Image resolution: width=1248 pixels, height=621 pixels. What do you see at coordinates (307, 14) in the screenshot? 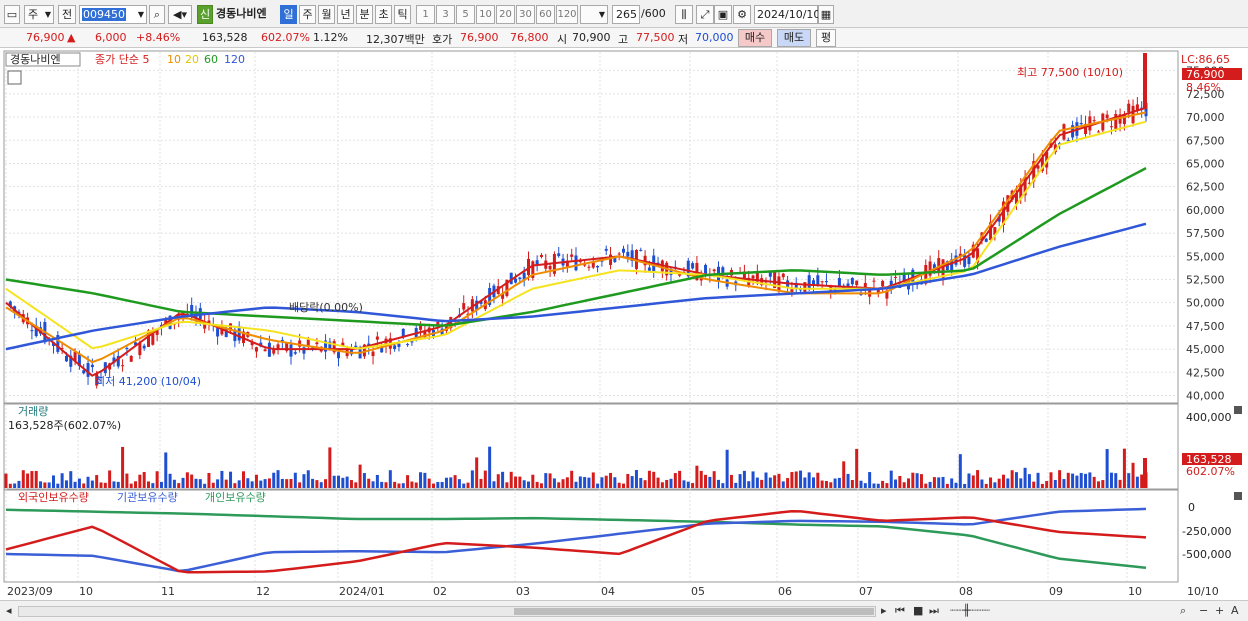
I see `period-week: 주` at bounding box center [307, 14].